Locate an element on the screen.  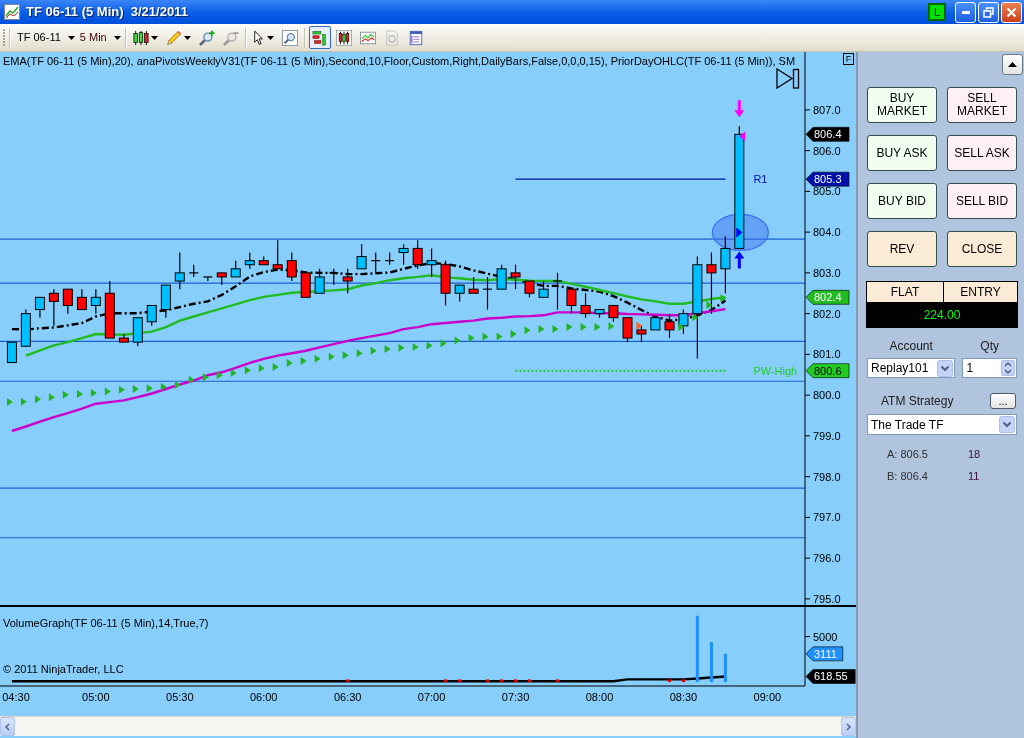
level-label: PW-High is located at coordinates (775, 370).